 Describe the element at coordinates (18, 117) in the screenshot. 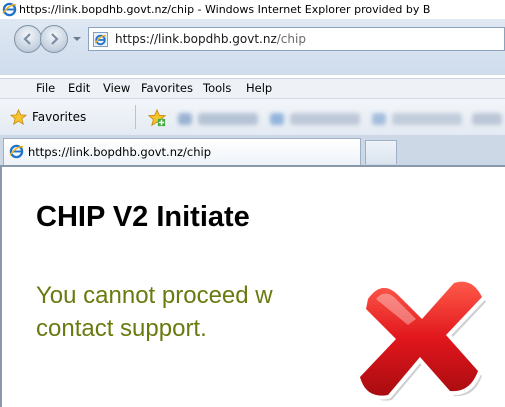

I see `star-icon` at that location.